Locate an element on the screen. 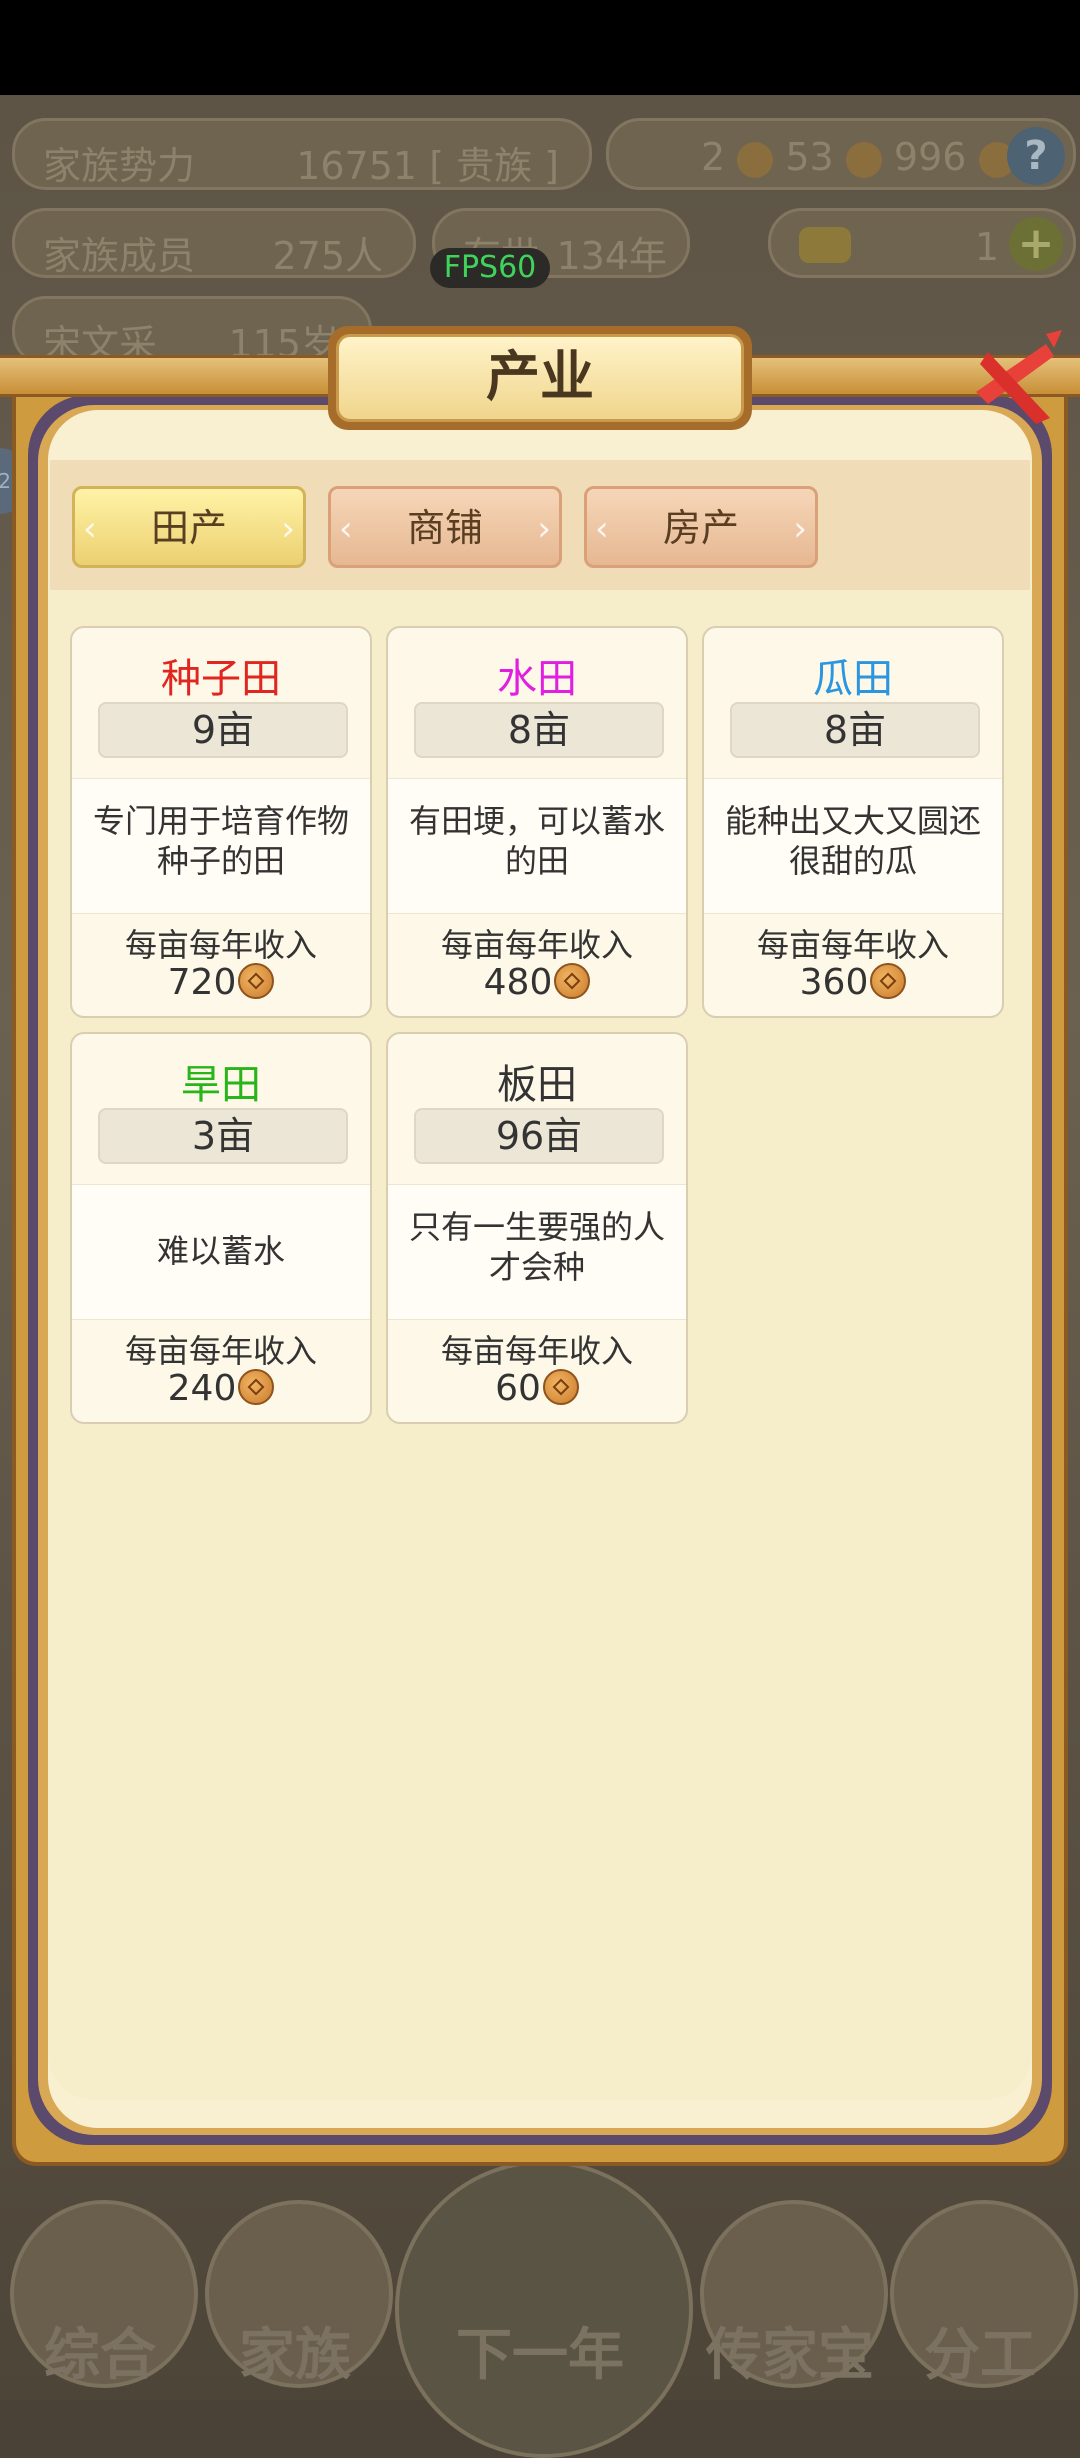 This screenshot has height=2458, width=1080. bottom-navigation: 综合 家族 下一年 传家宝 分工 is located at coordinates (540, 2309).